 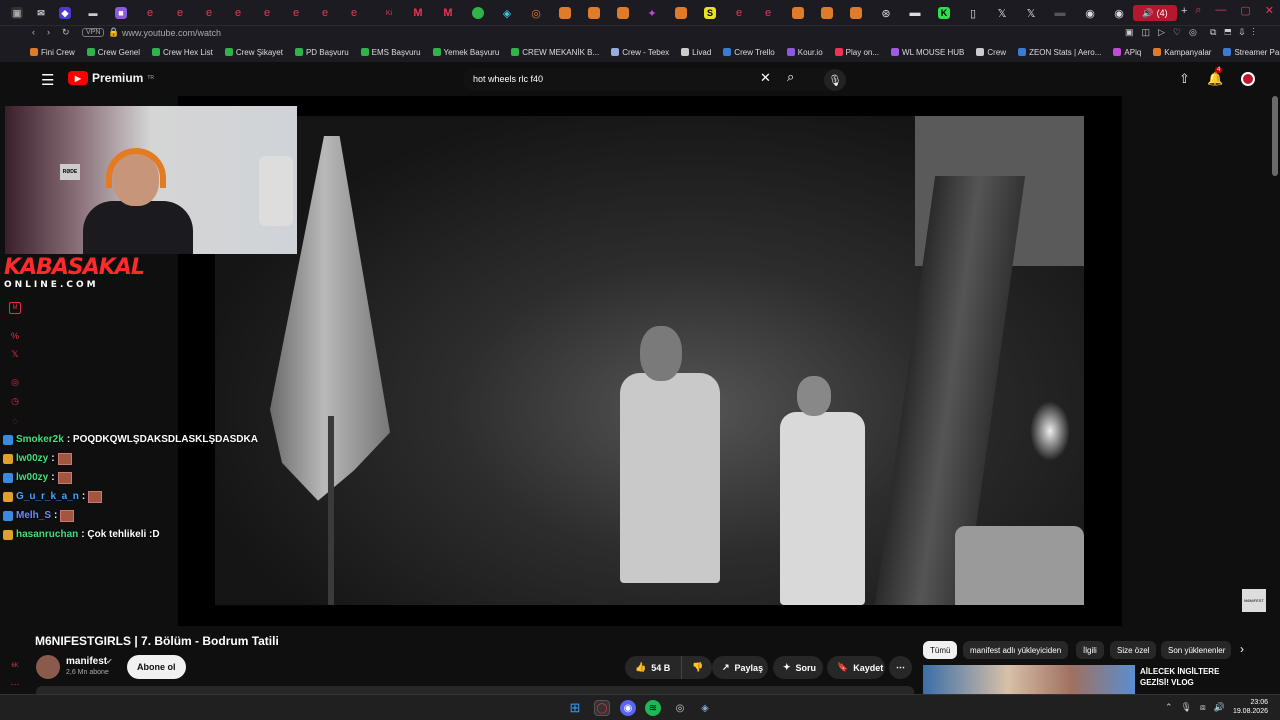 What do you see at coordinates (696, 52) in the screenshot?
I see `bookmark-item: Livad` at bounding box center [696, 52].